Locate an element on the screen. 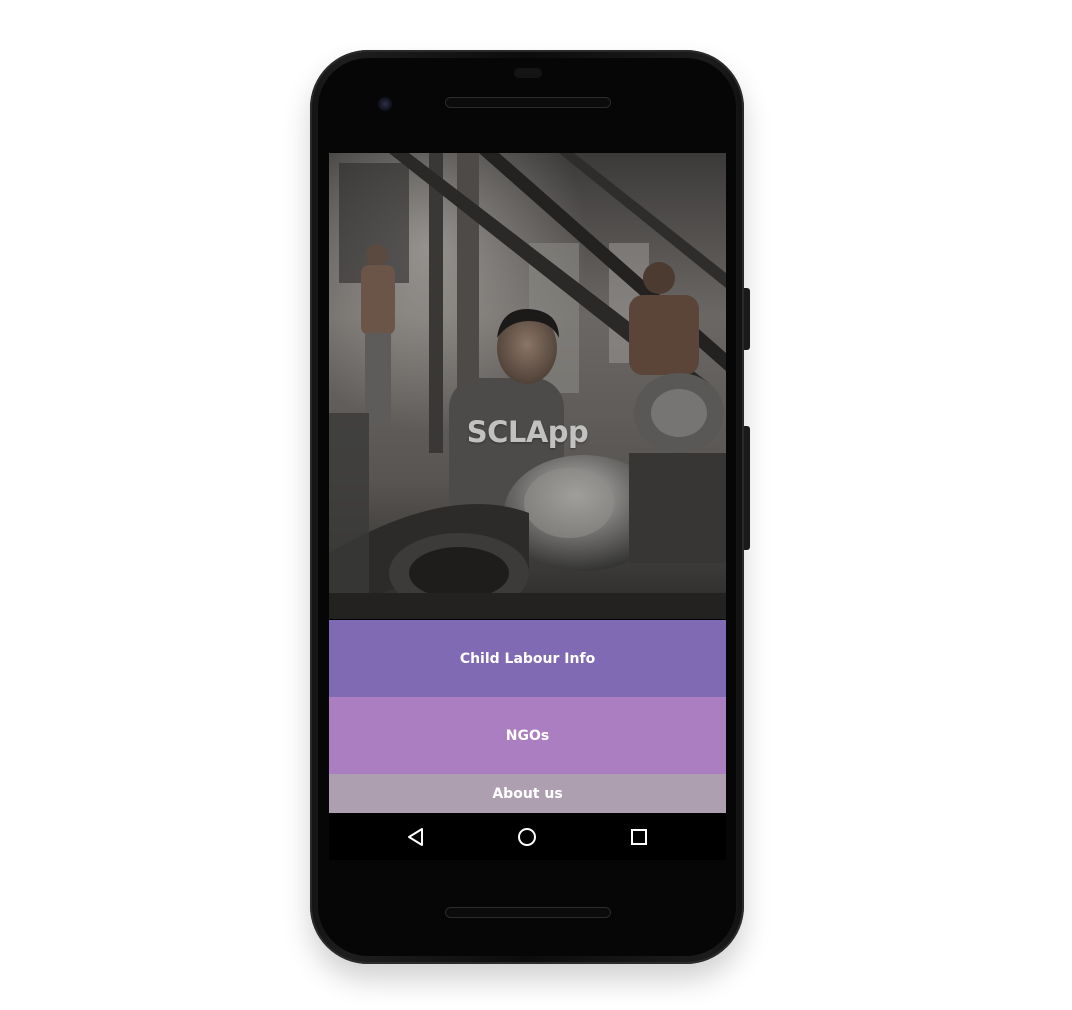 The image size is (1072, 1010). child-labour-info-button: Child Labour Info is located at coordinates (527, 658).